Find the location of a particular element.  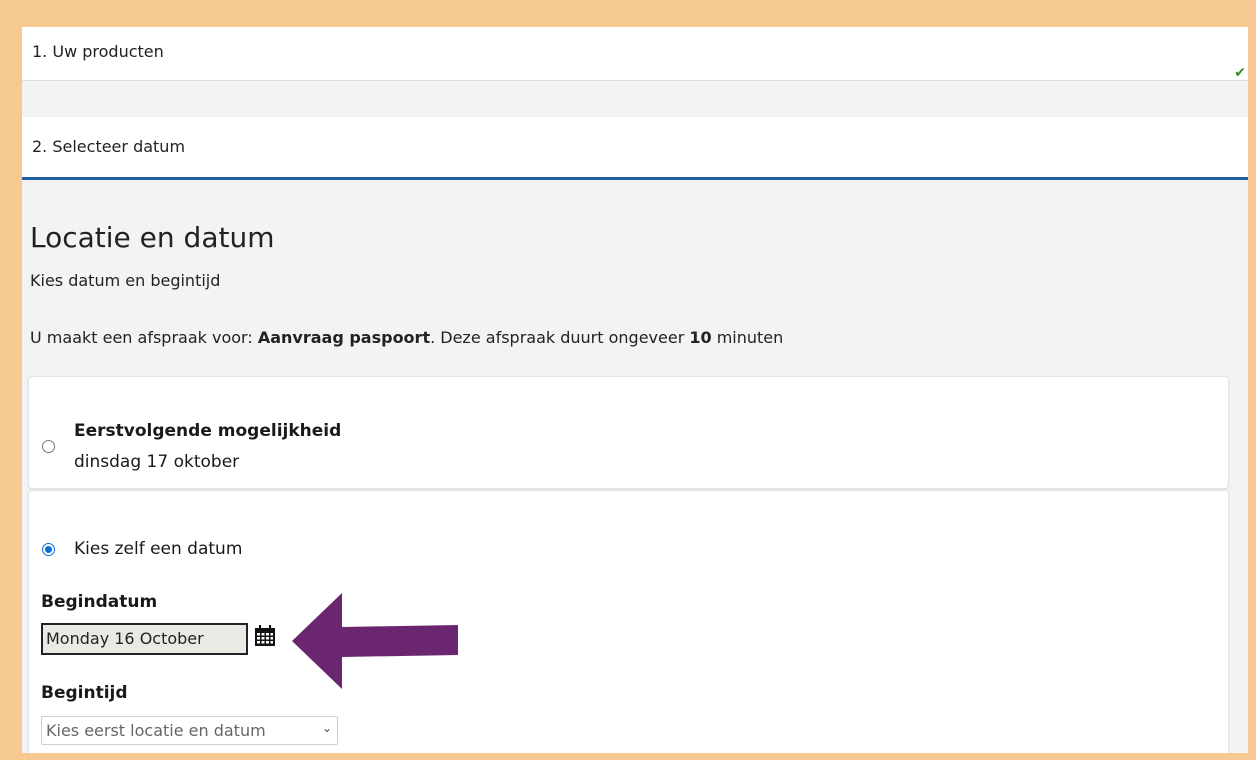

duration-value: 10 is located at coordinates (700, 337).